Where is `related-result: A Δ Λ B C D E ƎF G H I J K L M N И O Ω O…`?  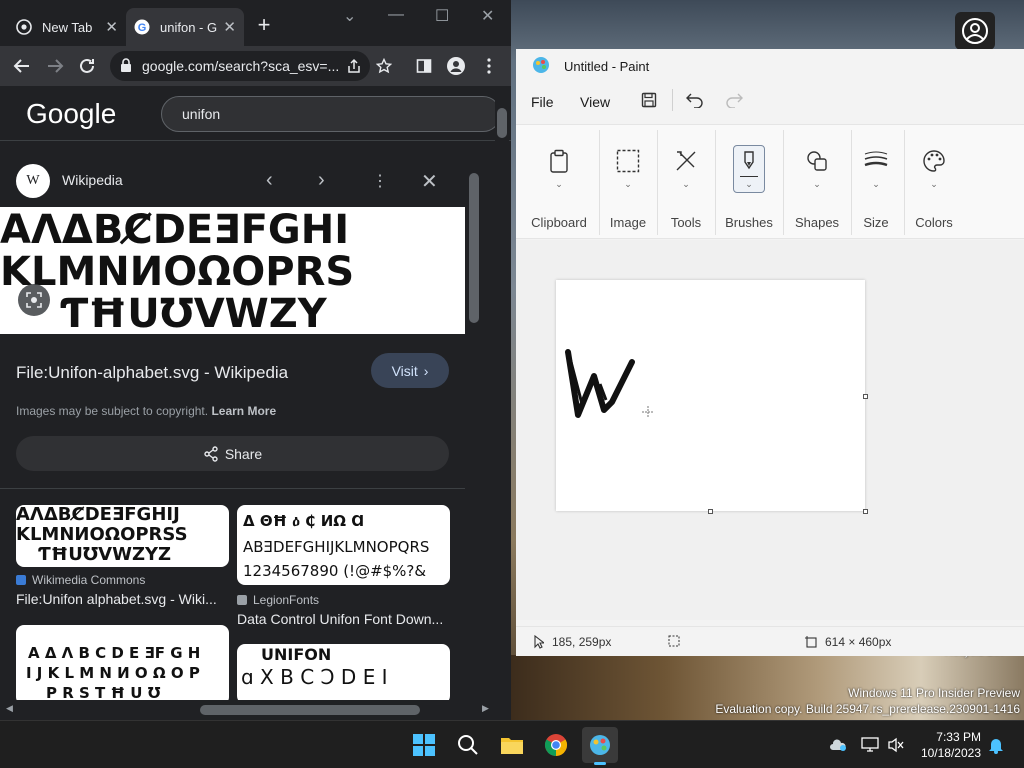 related-result: A Δ Λ B C D E ƎF G H I J K L M N И O Ω O… is located at coordinates (122, 662).